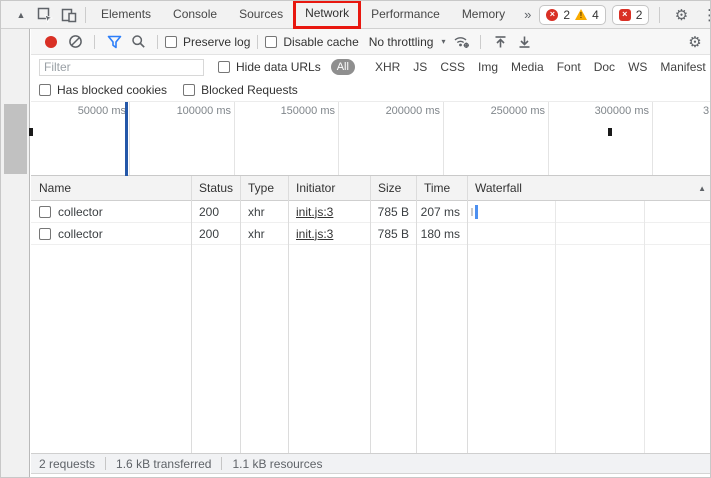 The width and height of the screenshot is (711, 478). What do you see at coordinates (405, 14) in the screenshot?
I see `tab-performance: Performance` at bounding box center [405, 14].